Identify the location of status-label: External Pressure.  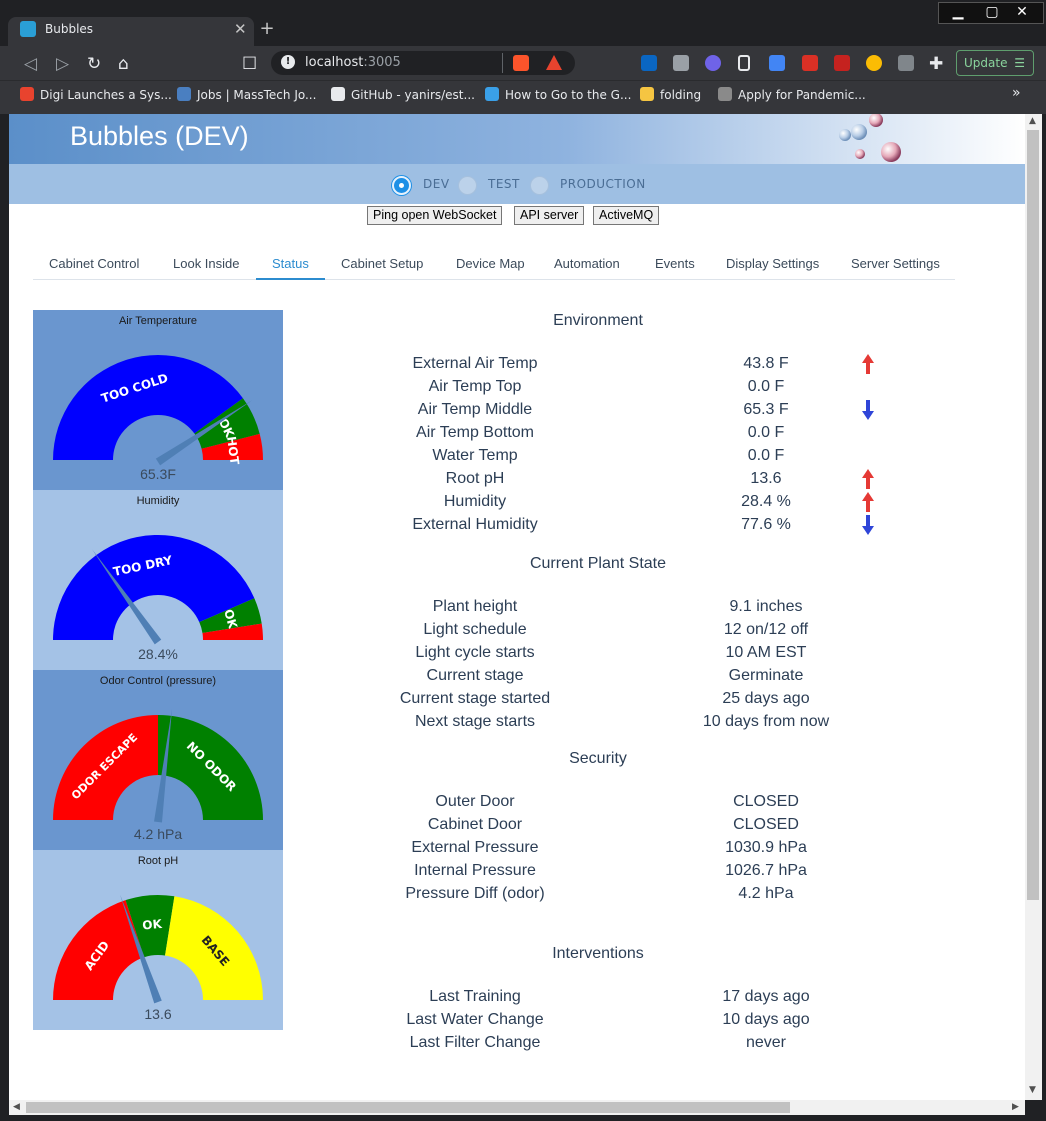
(475, 847).